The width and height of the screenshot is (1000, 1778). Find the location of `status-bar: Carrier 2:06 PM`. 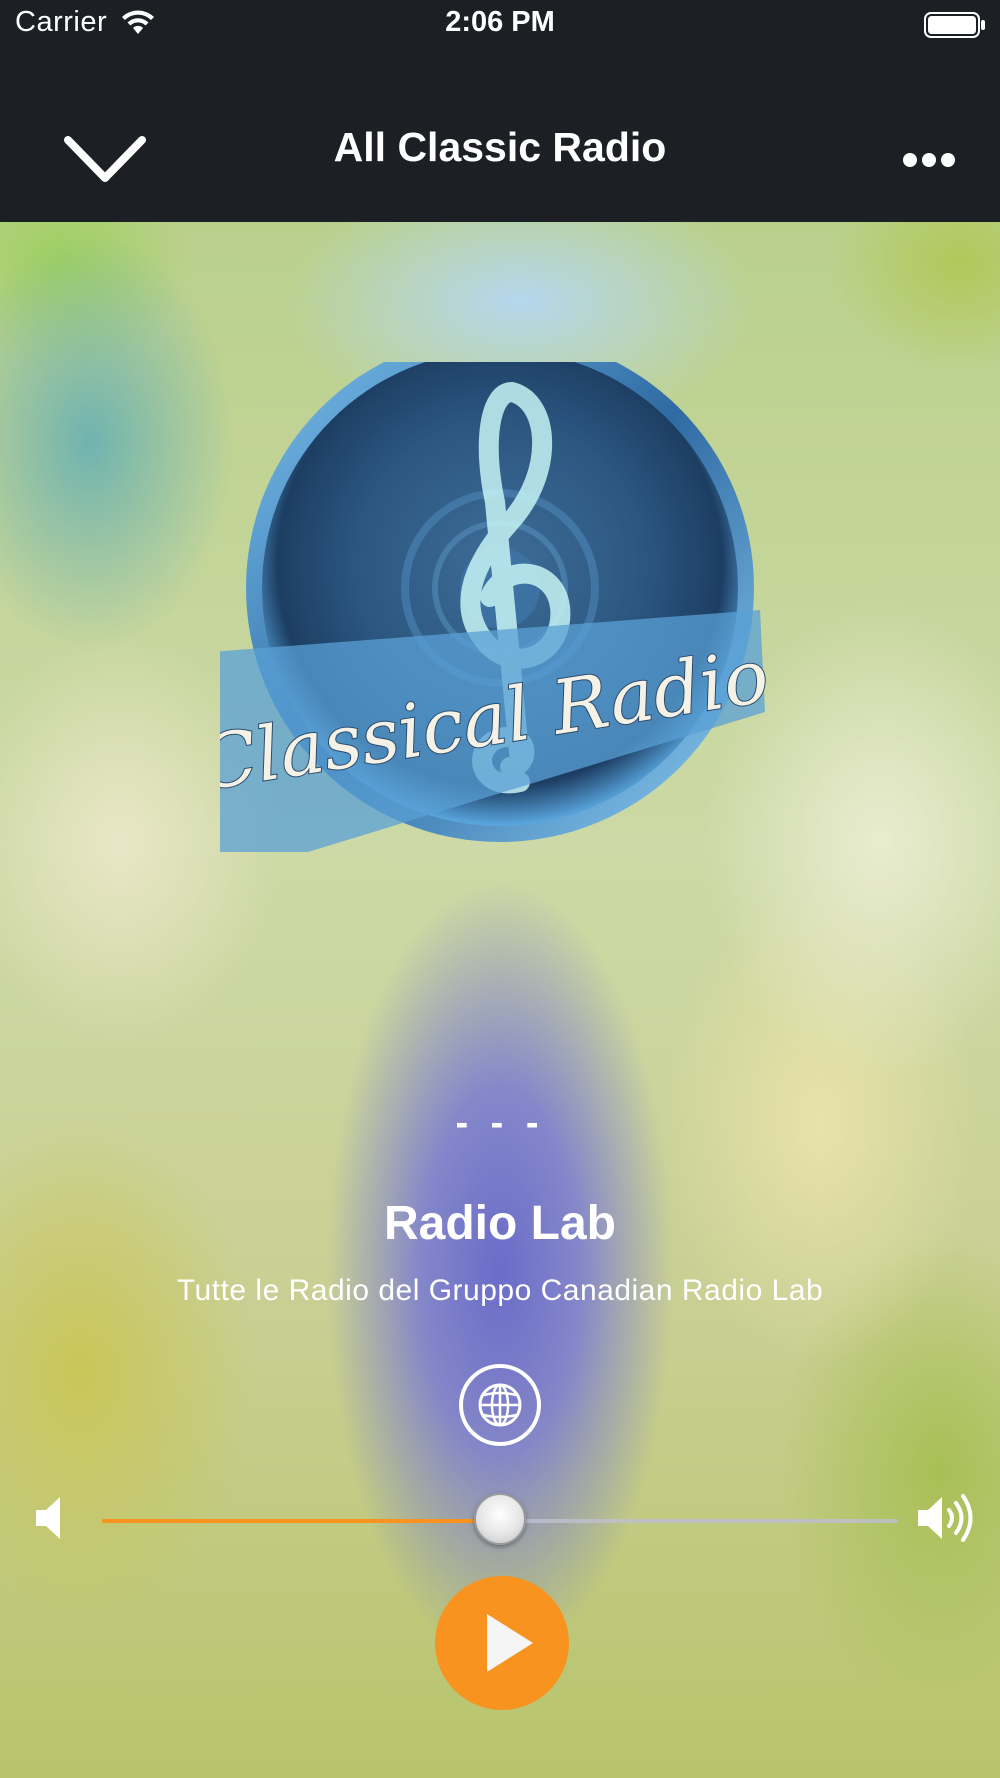

status-bar: Carrier 2:06 PM is located at coordinates (500, 25).